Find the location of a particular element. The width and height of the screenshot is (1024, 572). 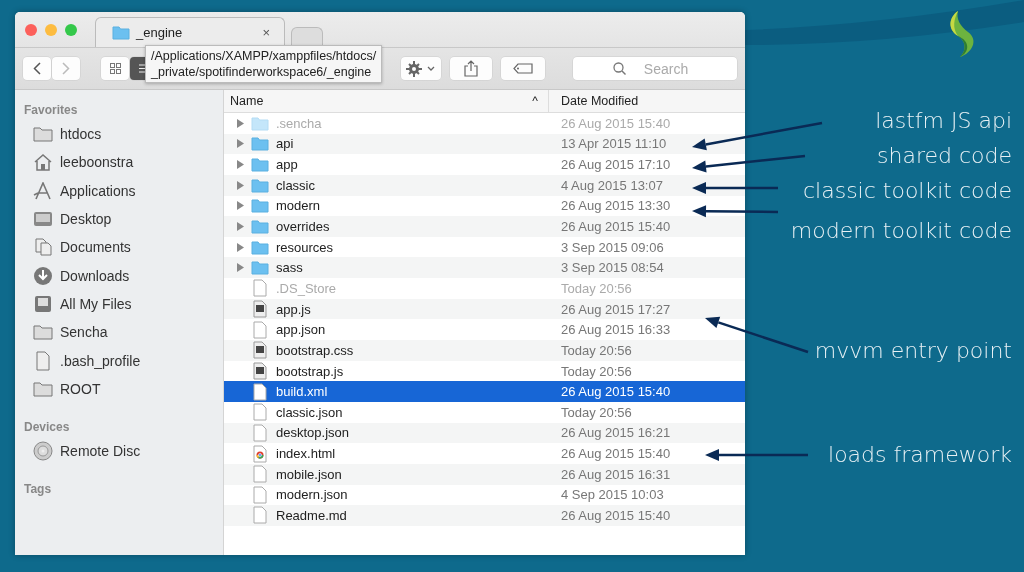

file-row: api 13 Apr 2015 11:10 is located at coordinates (484, 144).